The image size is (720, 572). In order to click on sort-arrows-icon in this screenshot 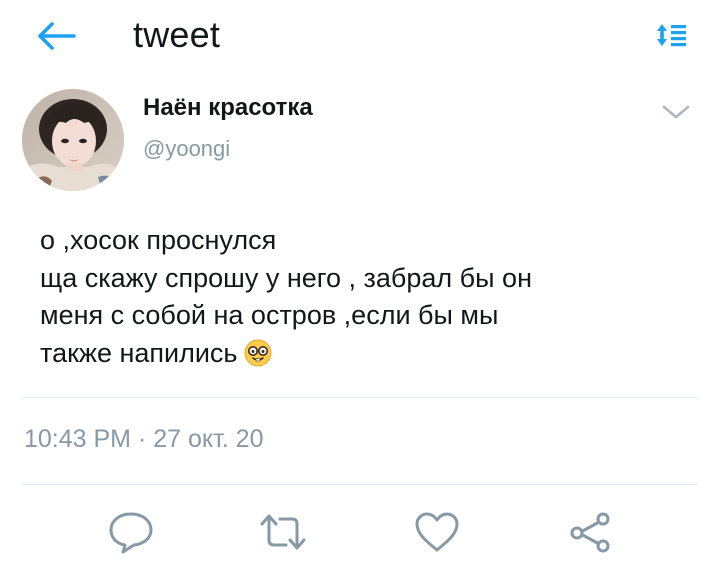, I will do `click(671, 35)`.